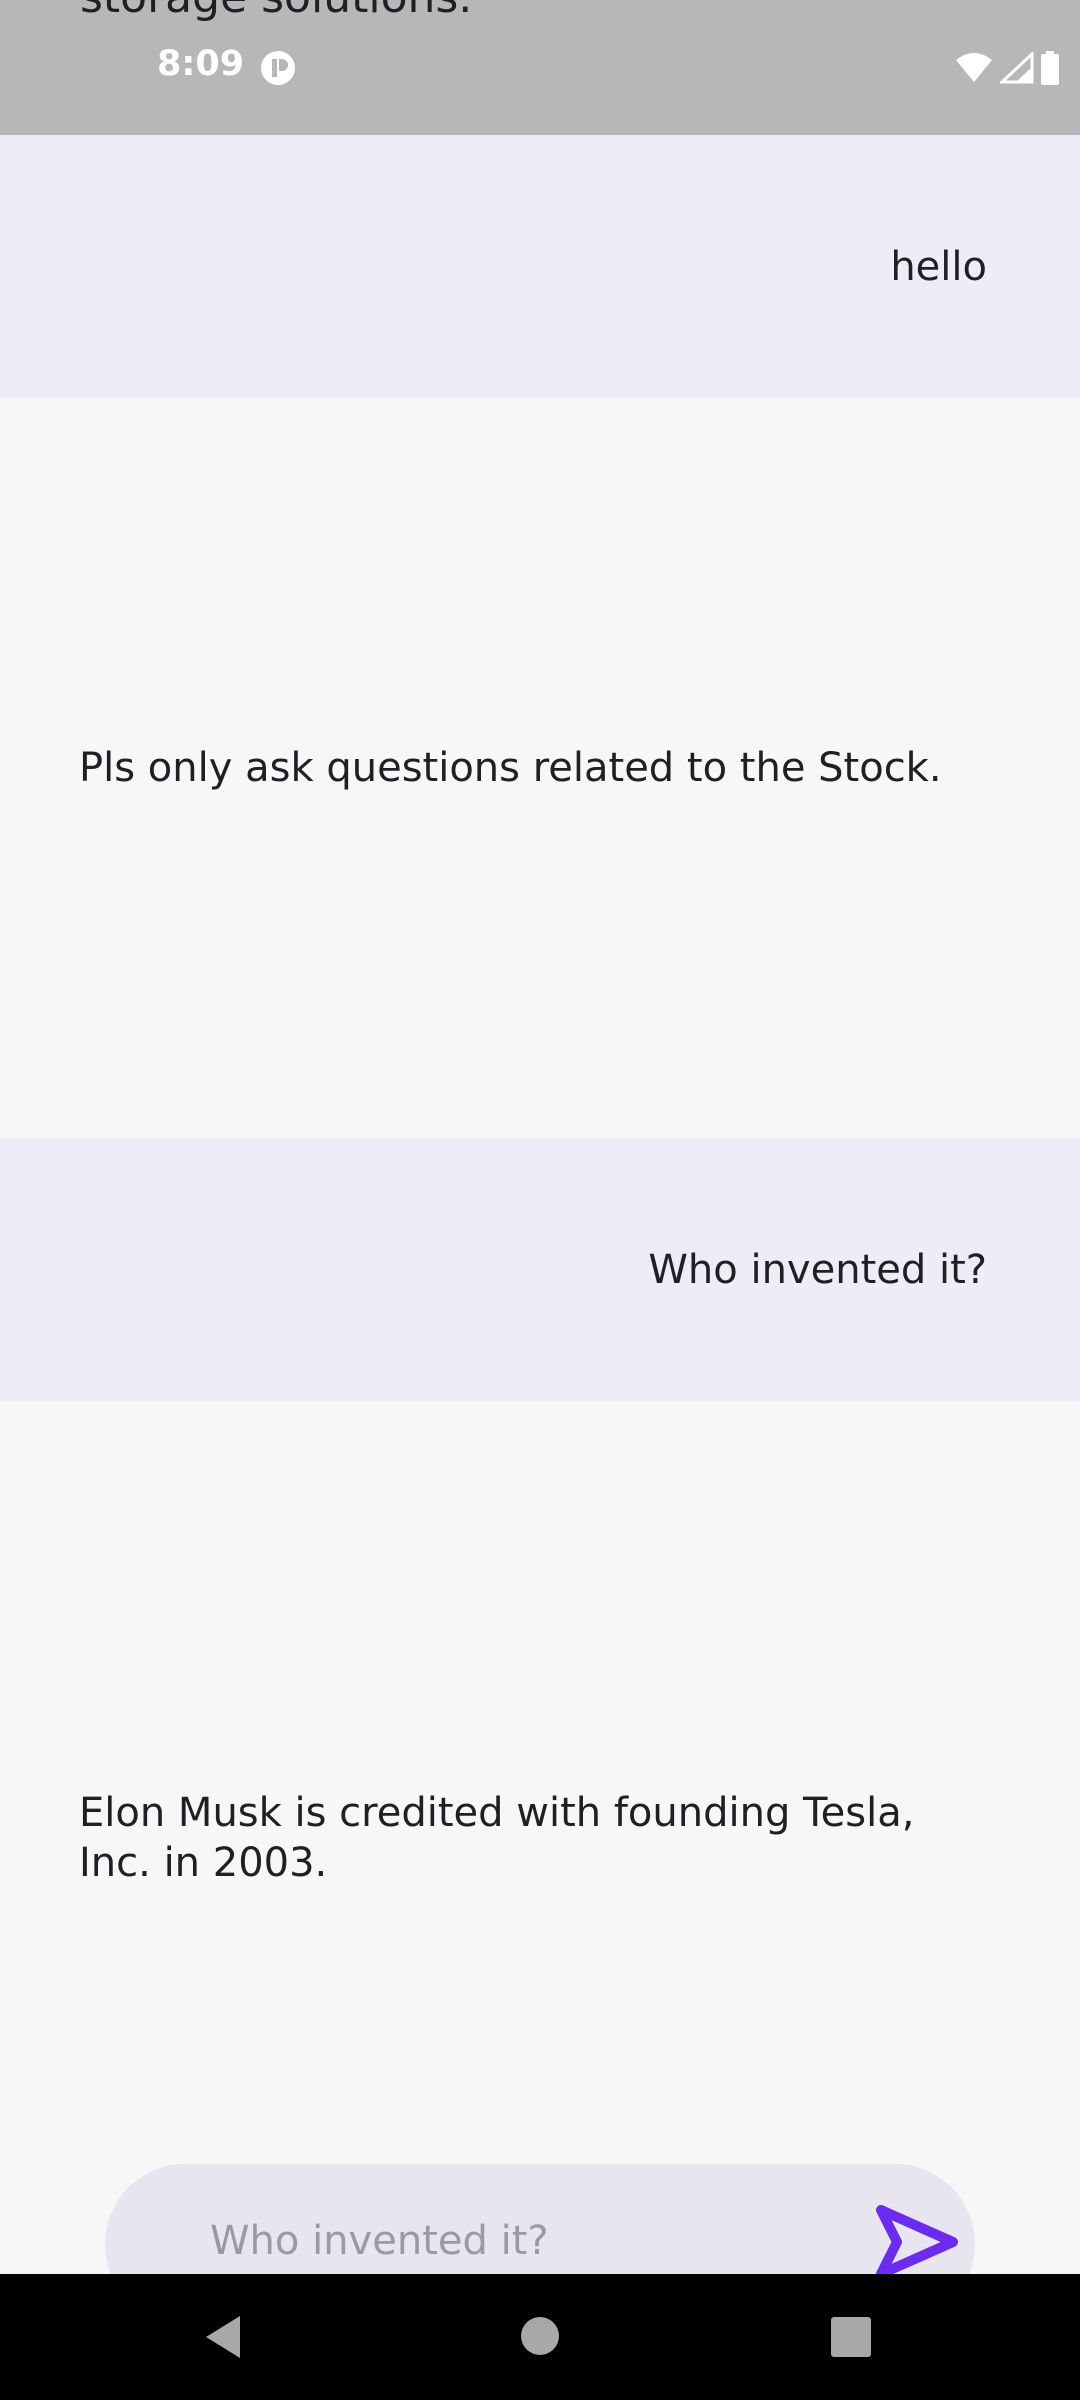 This screenshot has width=1080, height=2400. I want to click on send-icon, so click(916, 2242).